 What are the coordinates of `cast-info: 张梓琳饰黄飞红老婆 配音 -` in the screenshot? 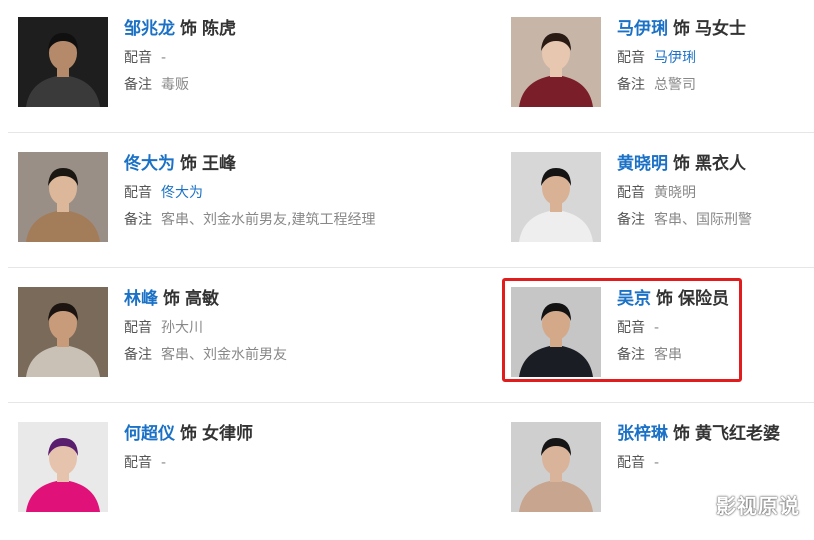 It's located at (715, 447).